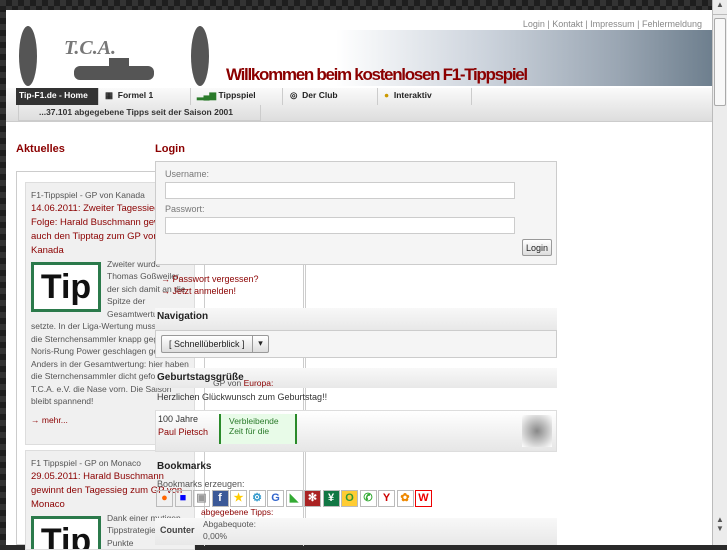 The height and width of the screenshot is (550, 727). What do you see at coordinates (720, 7) in the screenshot?
I see `scroll-up-arrow-icon: ▲` at bounding box center [720, 7].